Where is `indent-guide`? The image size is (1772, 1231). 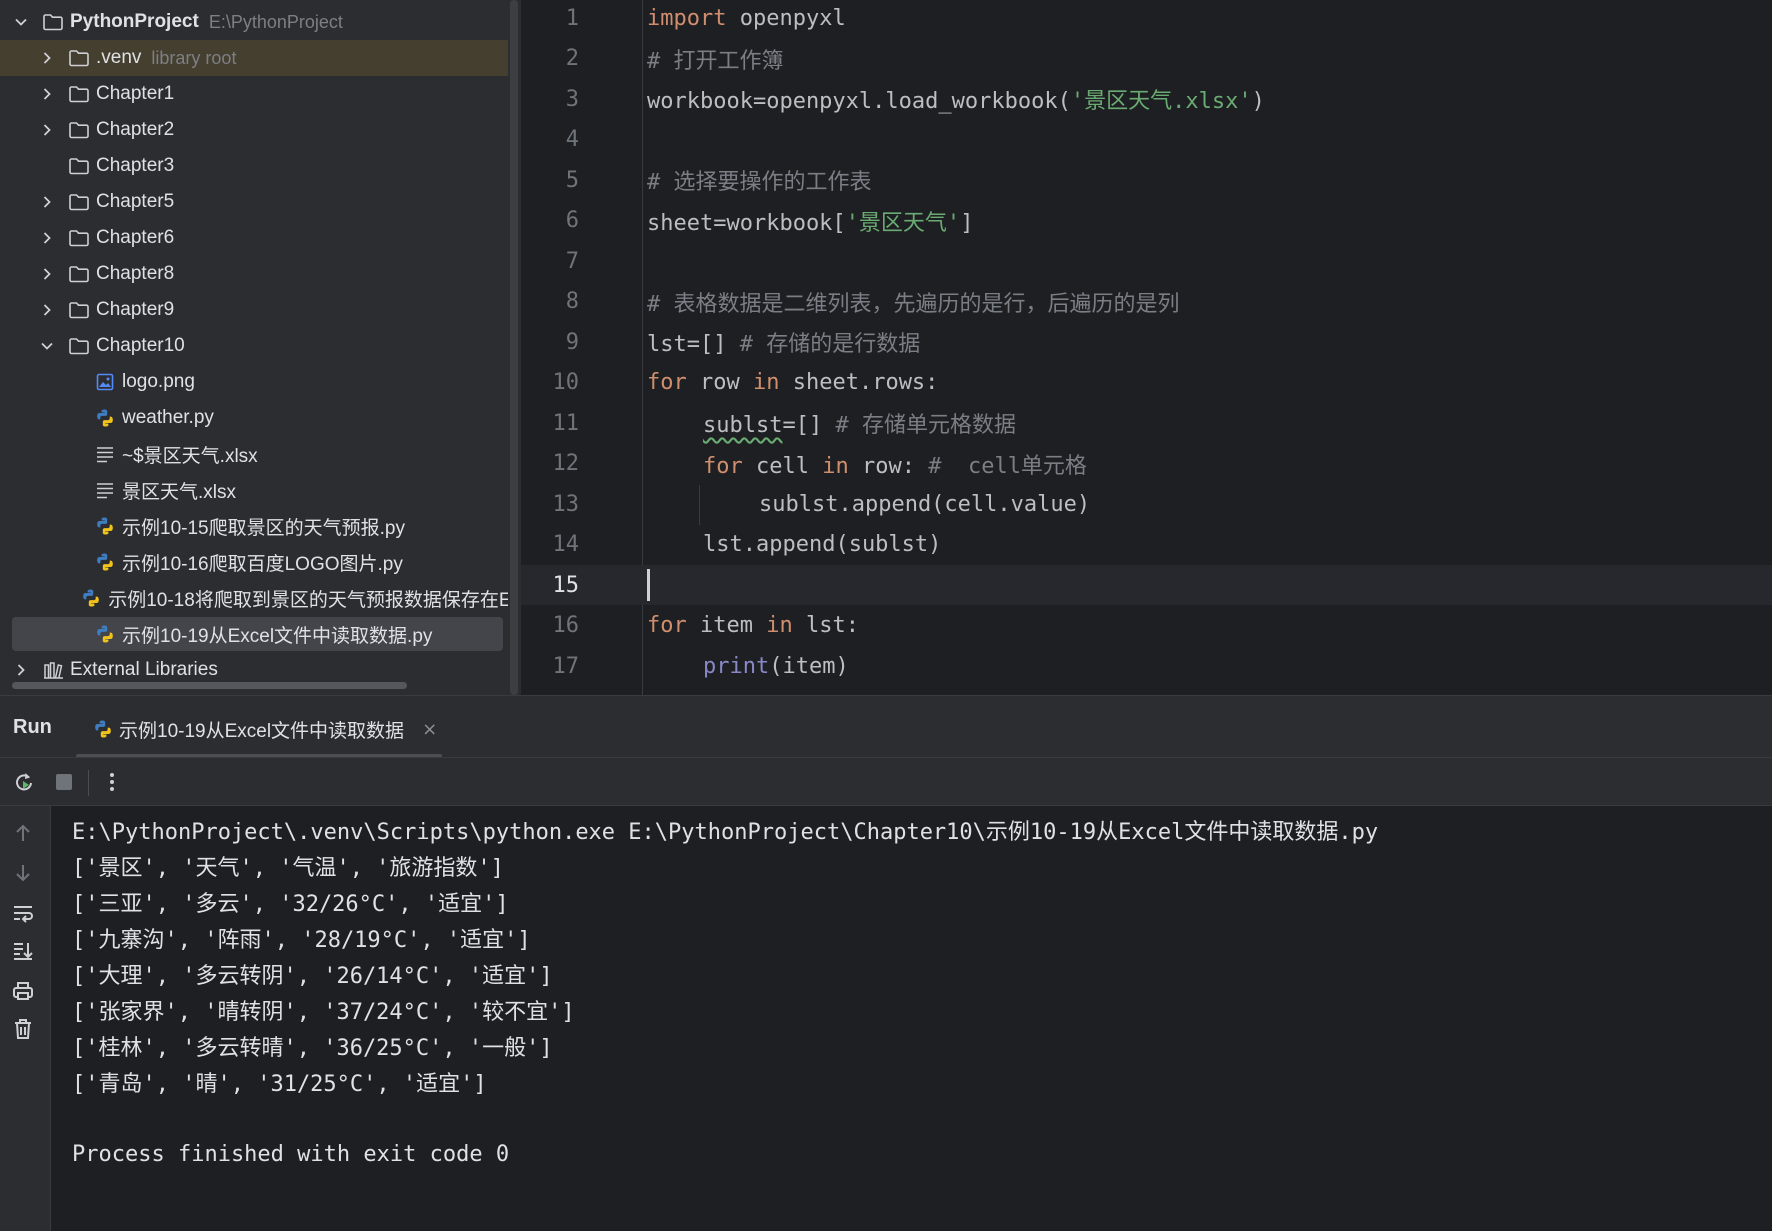 indent-guide is located at coordinates (699, 505).